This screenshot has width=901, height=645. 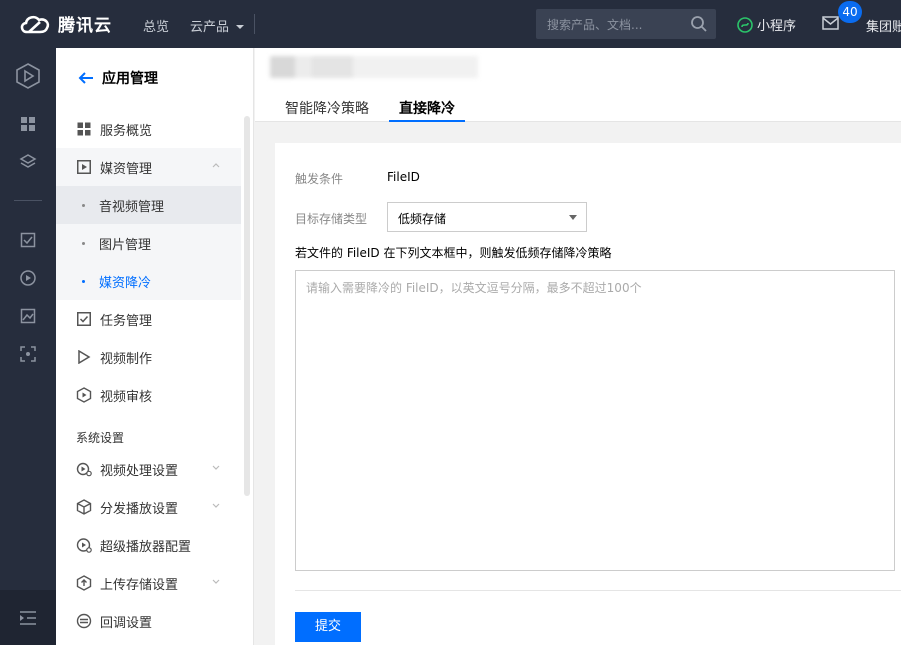 I want to click on sidebar-item-label: 媒资降冷, so click(x=125, y=283).